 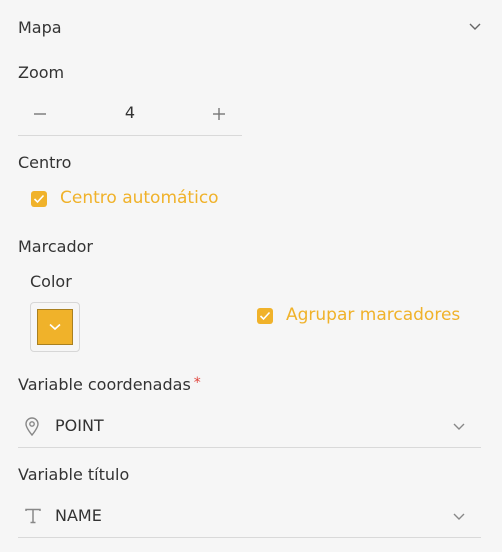 What do you see at coordinates (197, 383) in the screenshot?
I see `required-asterisk: *` at bounding box center [197, 383].